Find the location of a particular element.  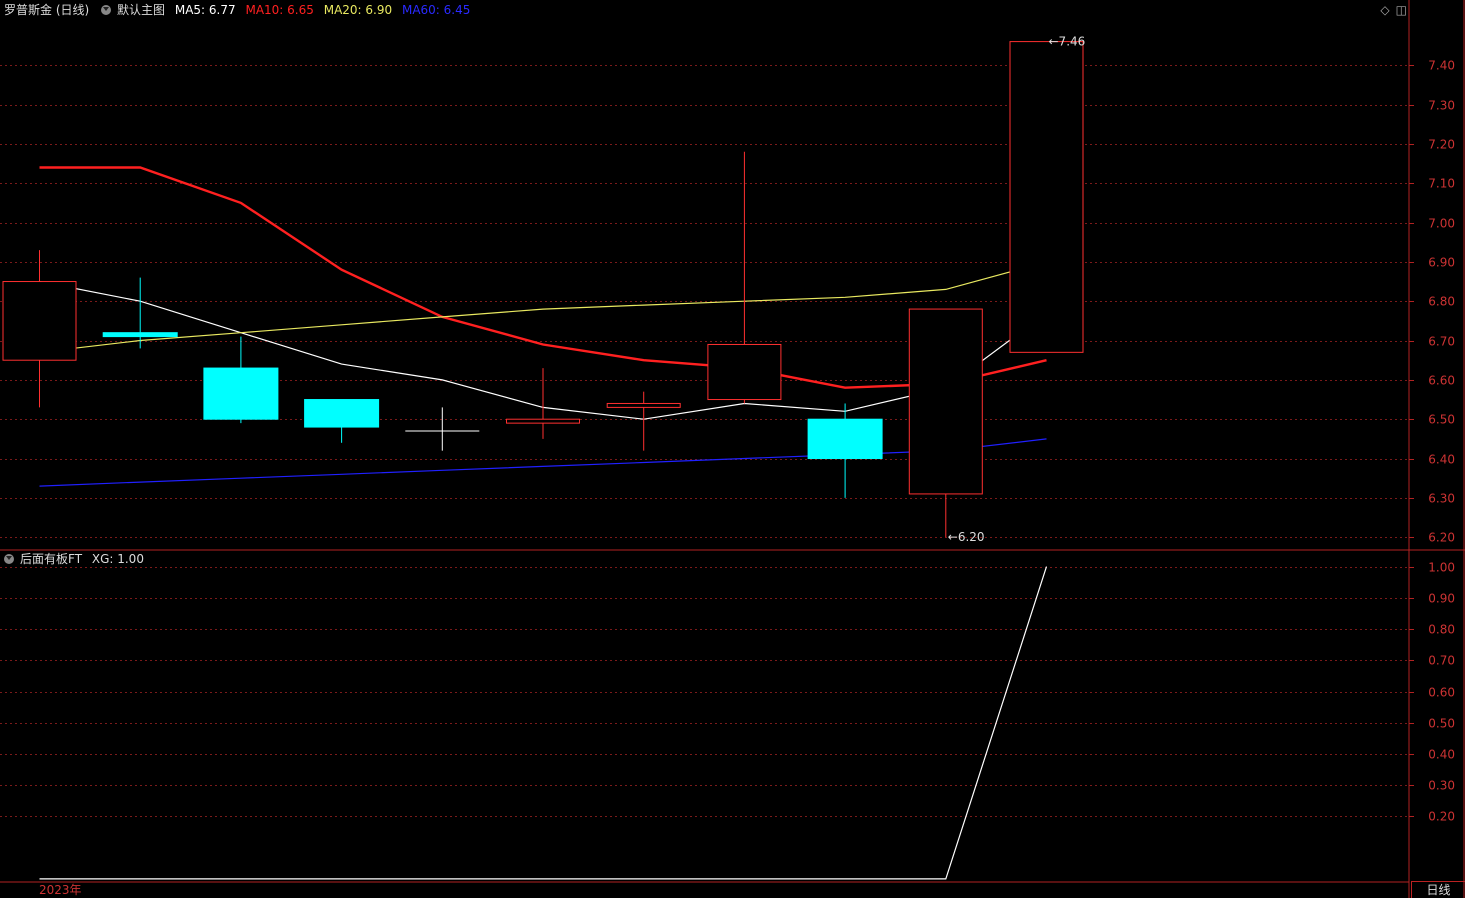

ma10-label: MA10: 6.65 is located at coordinates (279, 10).